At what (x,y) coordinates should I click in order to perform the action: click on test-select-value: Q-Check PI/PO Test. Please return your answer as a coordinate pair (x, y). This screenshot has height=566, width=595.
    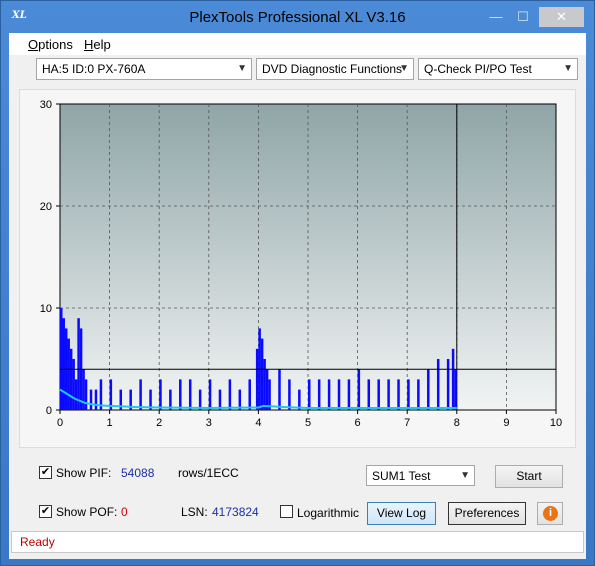
    Looking at the image, I should click on (478, 69).